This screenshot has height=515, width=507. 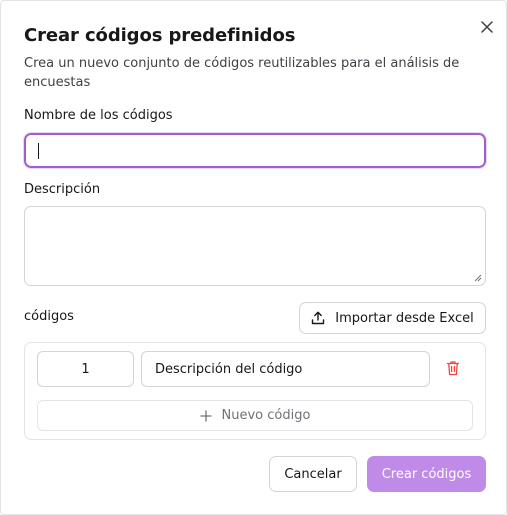 What do you see at coordinates (266, 415) in the screenshot?
I see `add-code-label: Nuevo código` at bounding box center [266, 415].